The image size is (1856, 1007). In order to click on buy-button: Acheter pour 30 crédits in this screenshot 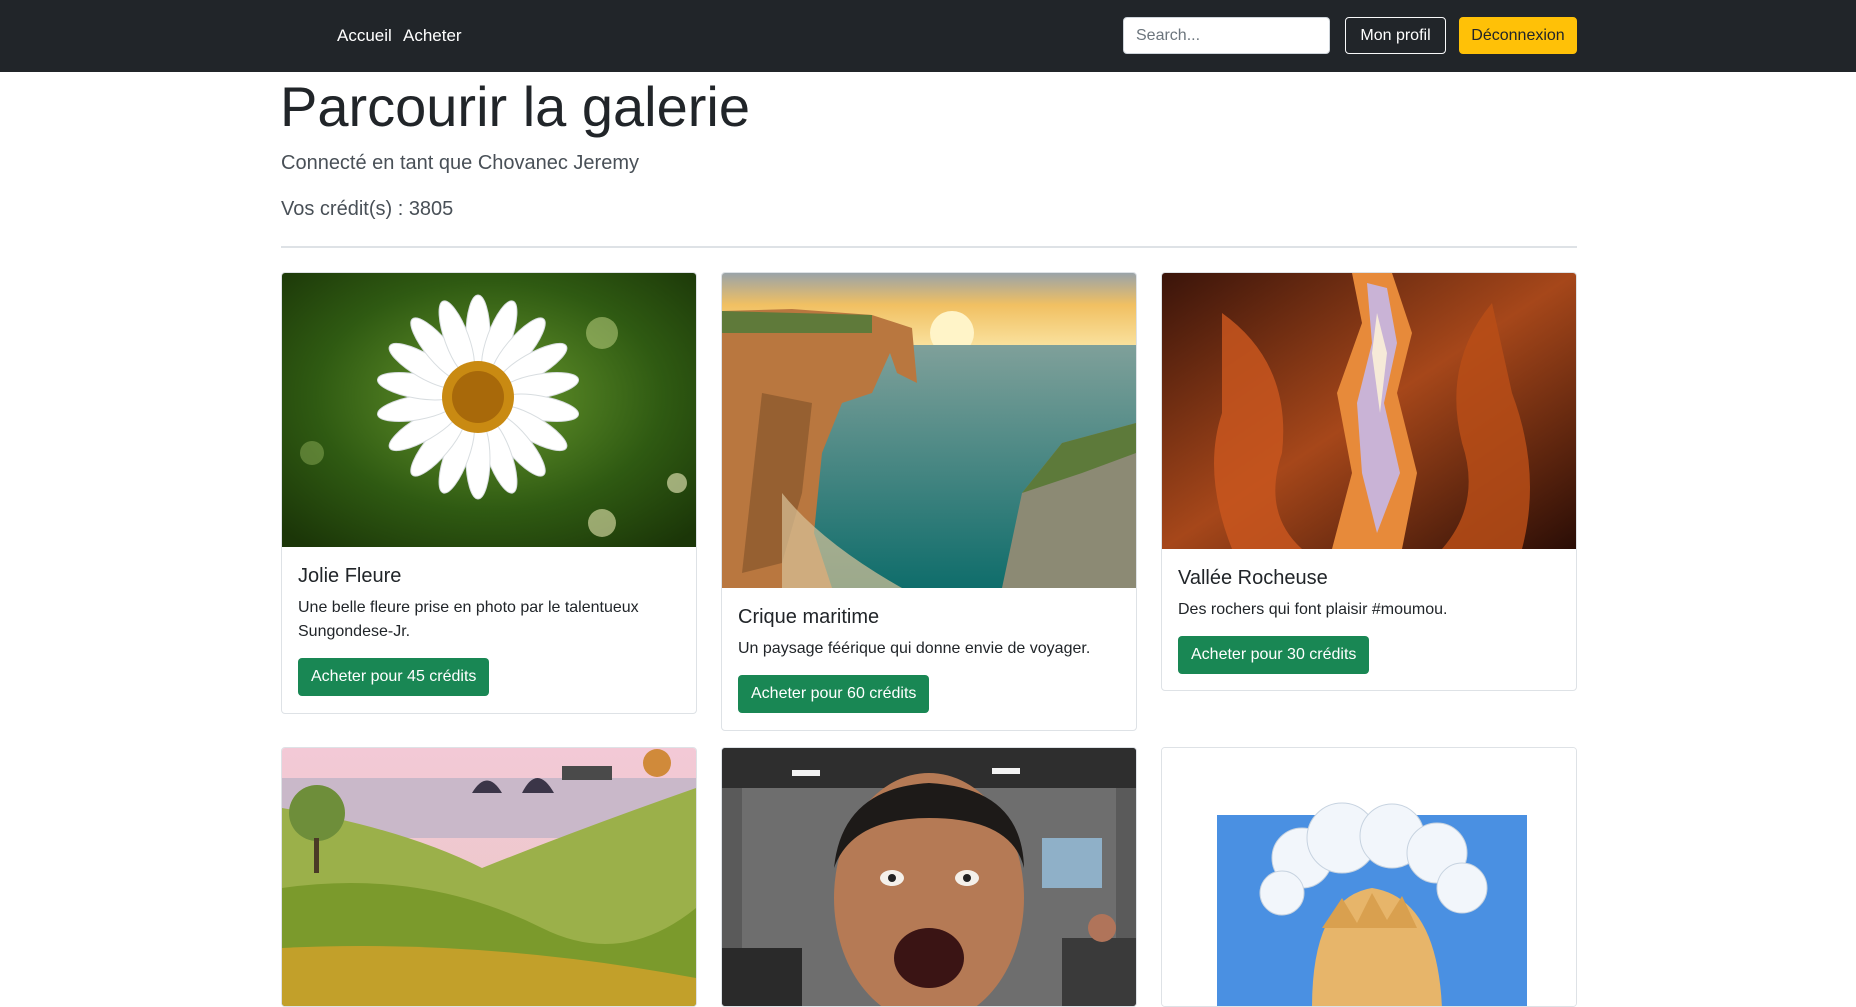, I will do `click(1274, 655)`.